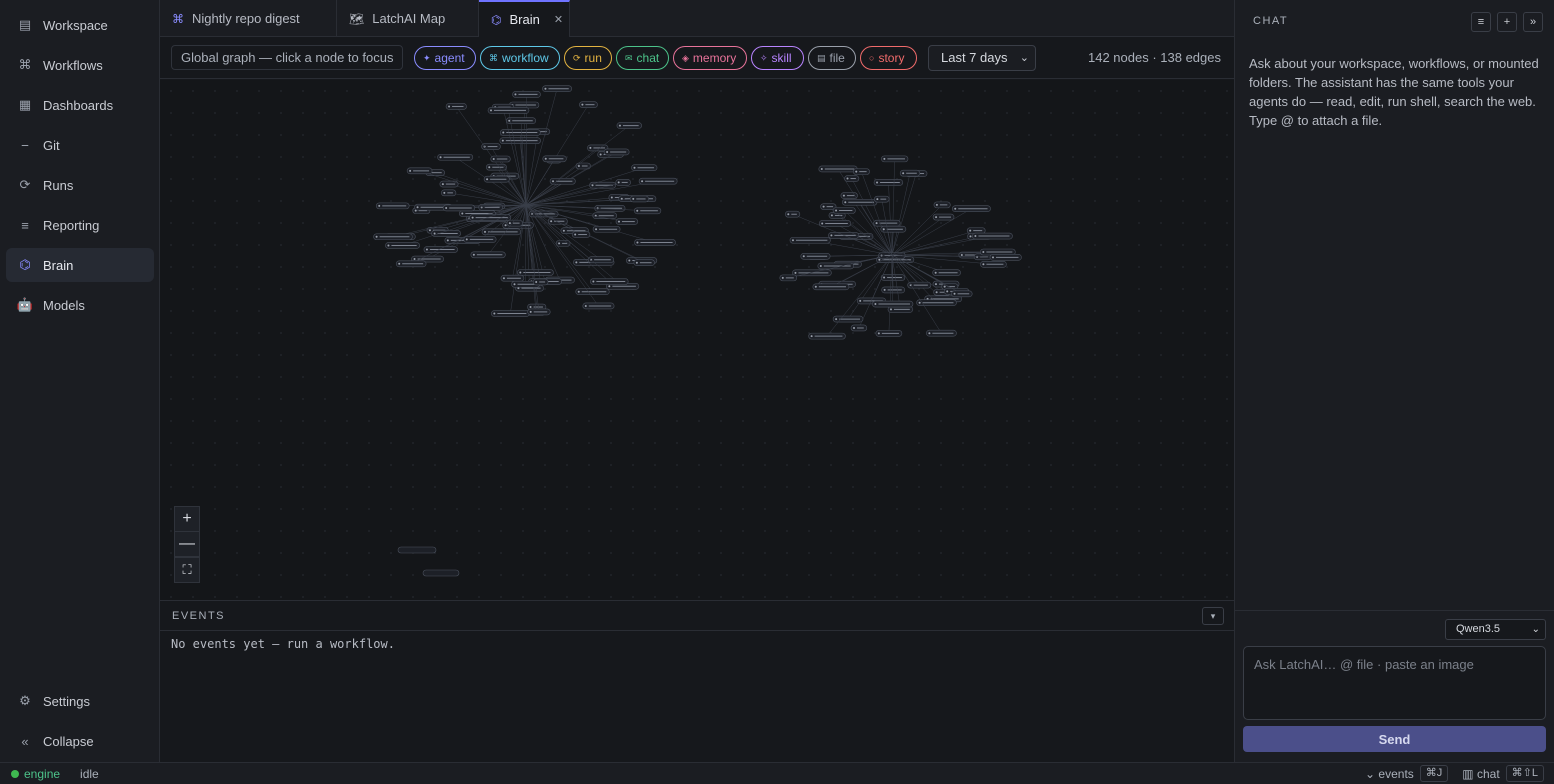 The image size is (1554, 784). Describe the element at coordinates (900, 247) in the screenshot. I see `right-cluster` at that location.